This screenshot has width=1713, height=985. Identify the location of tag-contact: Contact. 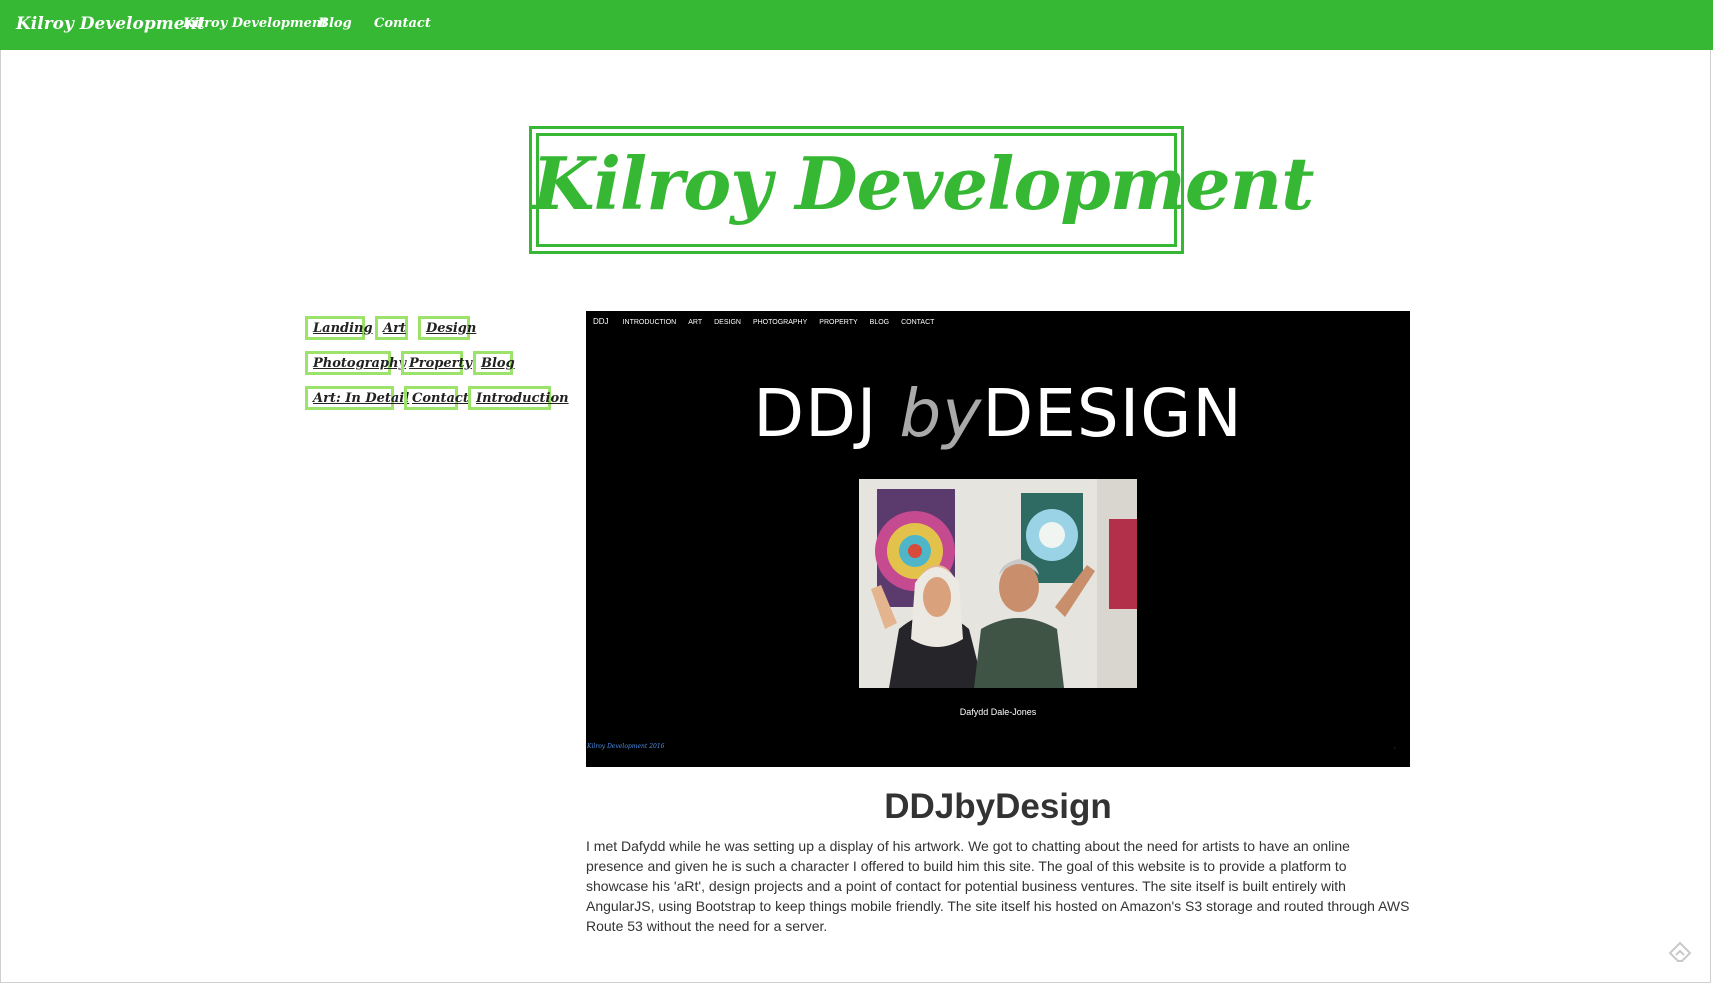
(436, 398).